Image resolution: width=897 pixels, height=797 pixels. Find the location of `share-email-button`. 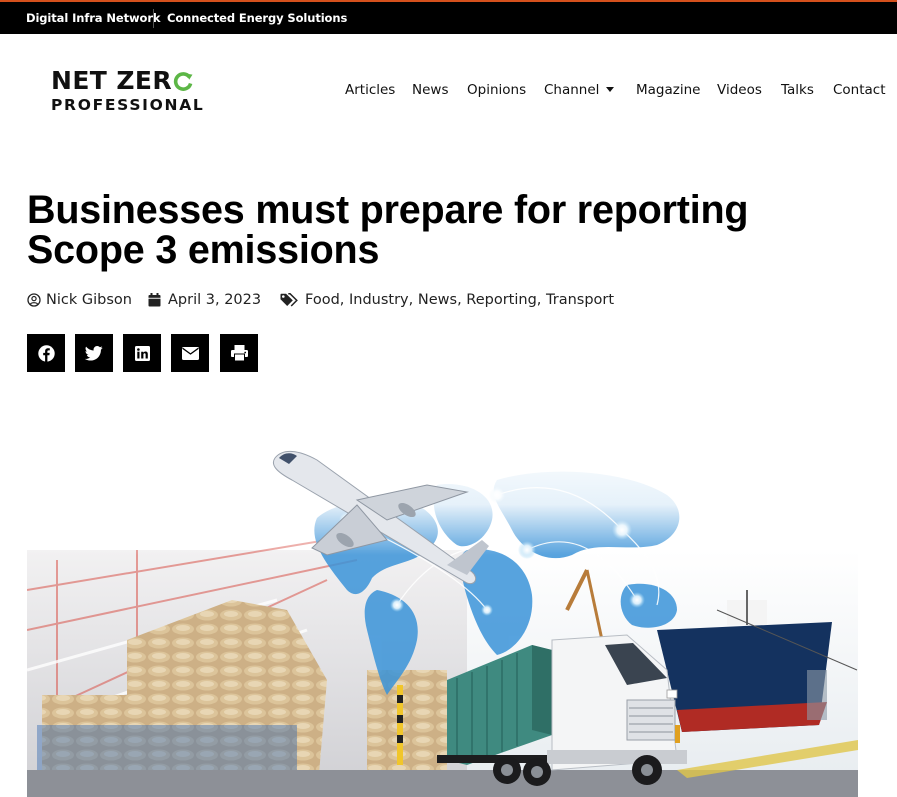

share-email-button is located at coordinates (190, 353).